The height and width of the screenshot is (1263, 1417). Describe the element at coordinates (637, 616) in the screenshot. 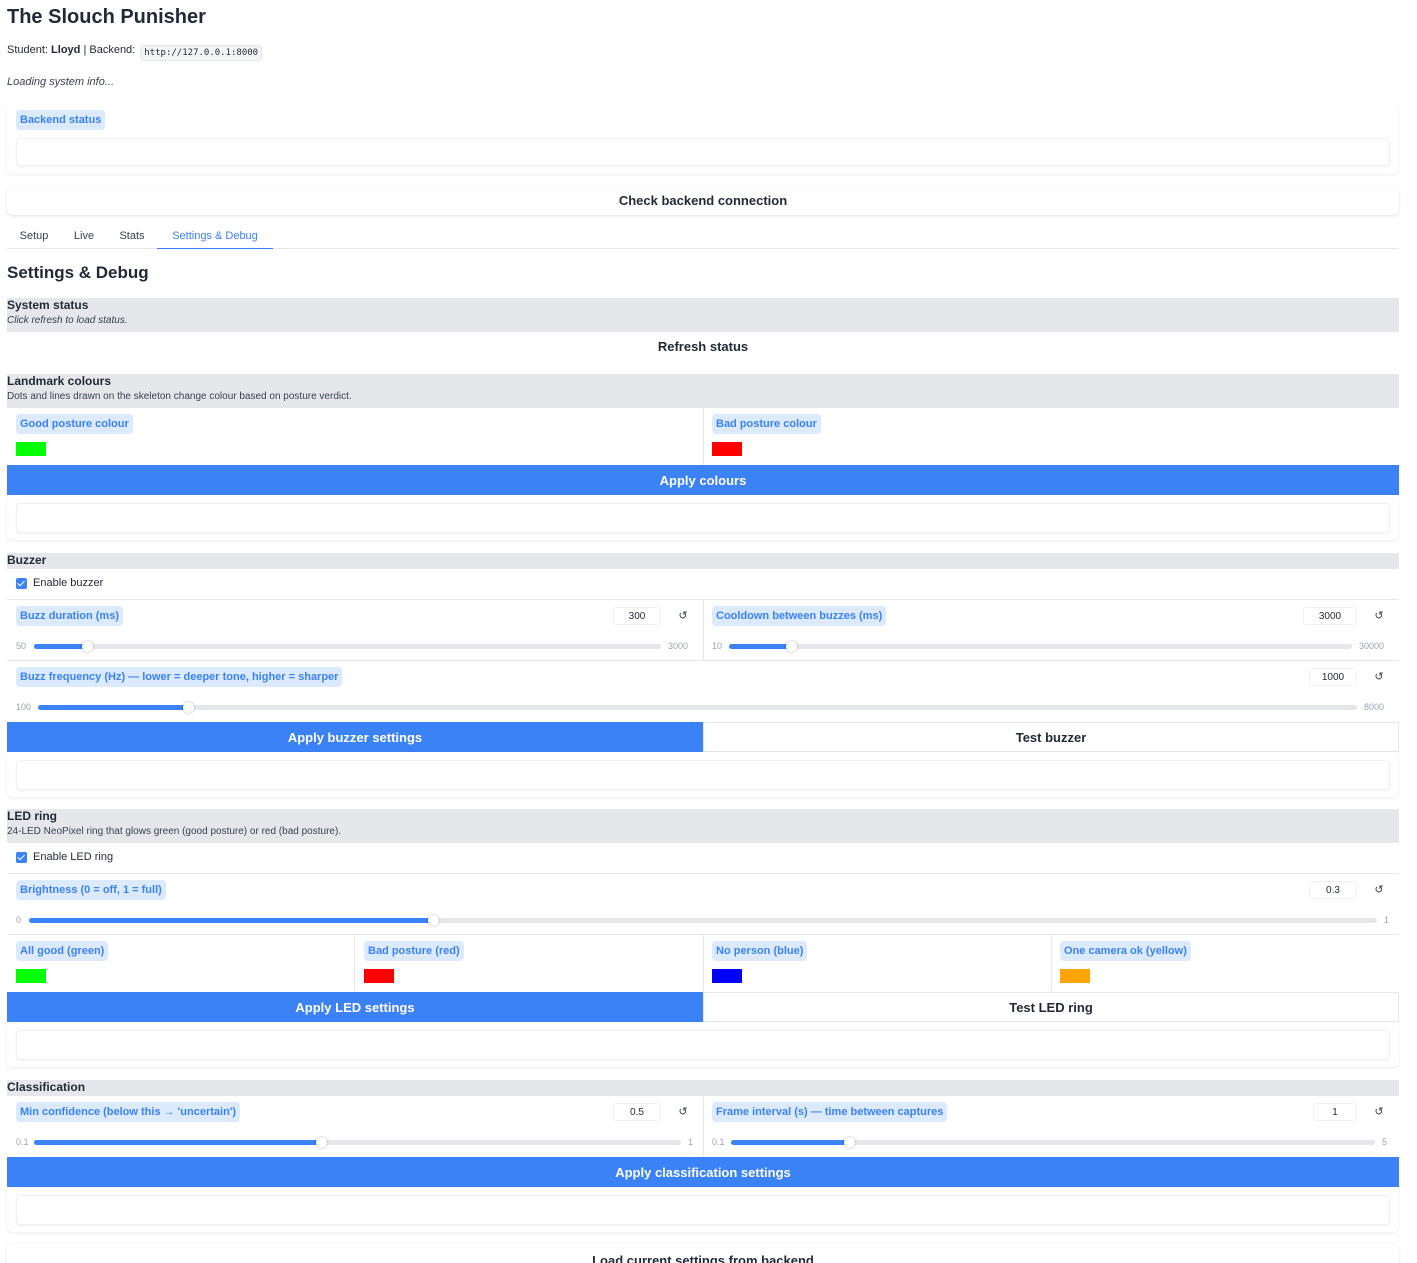

I see `buzz-duration-input: 300` at that location.